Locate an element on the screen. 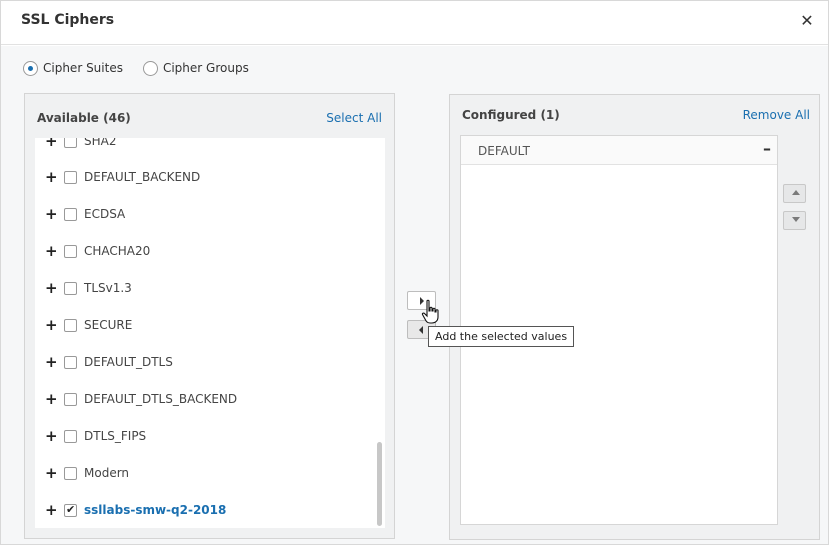 Image resolution: width=829 pixels, height=545 pixels. radio-cipher-groups: Cipher Groups is located at coordinates (195, 68).